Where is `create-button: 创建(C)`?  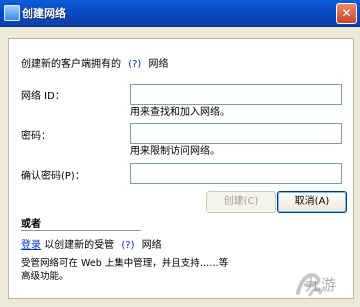 create-button: 创建(C) is located at coordinates (241, 202).